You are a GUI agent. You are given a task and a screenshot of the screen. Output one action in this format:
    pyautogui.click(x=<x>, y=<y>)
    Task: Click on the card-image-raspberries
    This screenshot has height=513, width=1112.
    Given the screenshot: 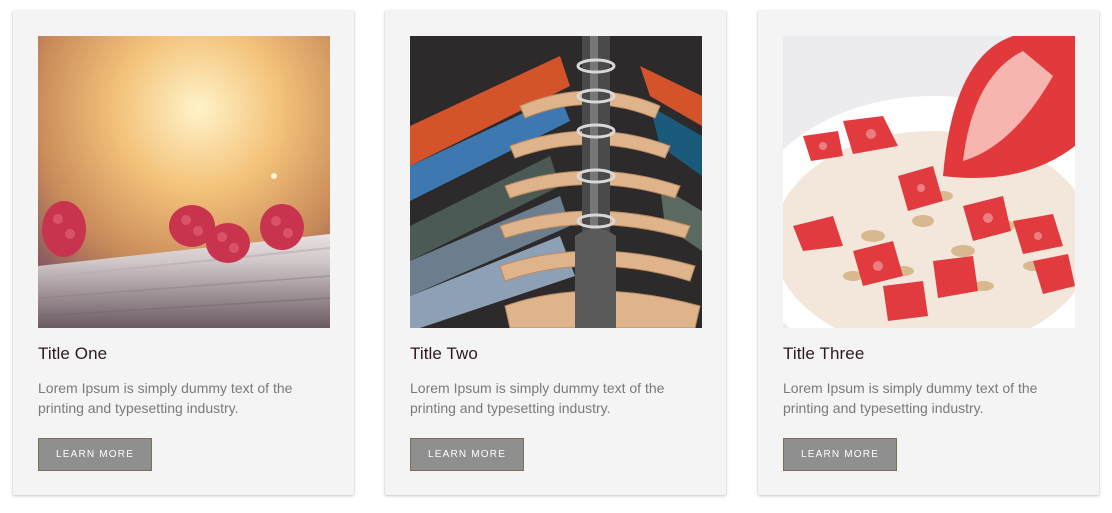 What is the action you would take?
    pyautogui.click(x=184, y=182)
    